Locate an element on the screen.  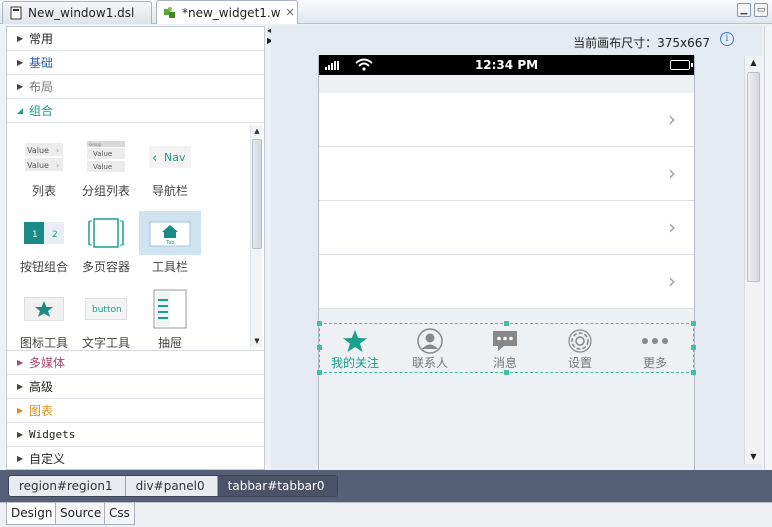
minimize-icon: ▁ is located at coordinates (744, 10).